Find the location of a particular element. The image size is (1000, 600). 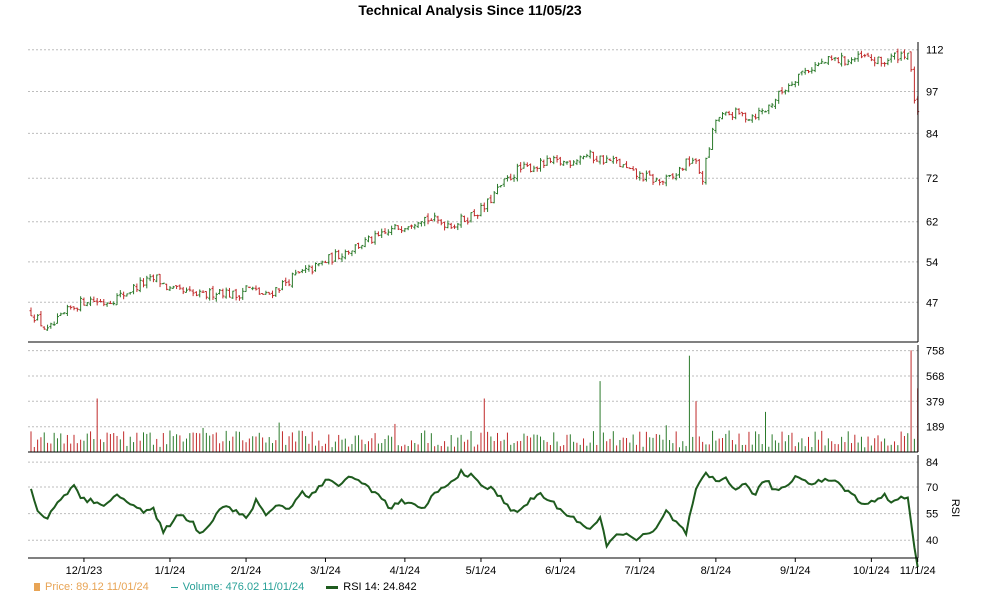

volume-swatch-icon is located at coordinates (174, 587).